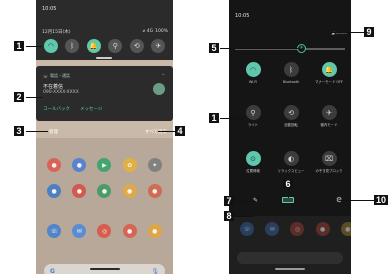  What do you see at coordinates (19, 97) in the screenshot?
I see `callout-2: 2` at bounding box center [19, 97].